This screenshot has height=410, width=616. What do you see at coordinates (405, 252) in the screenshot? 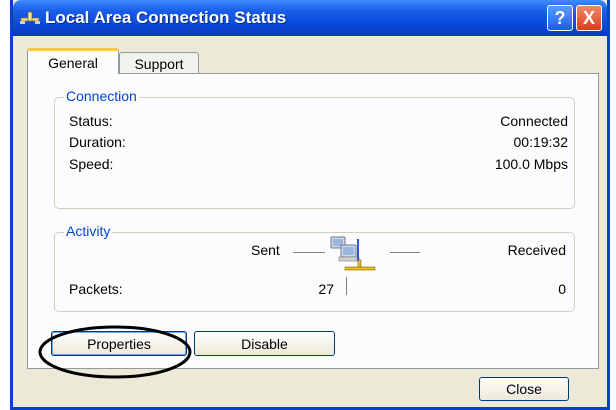
I see `received-line` at bounding box center [405, 252].